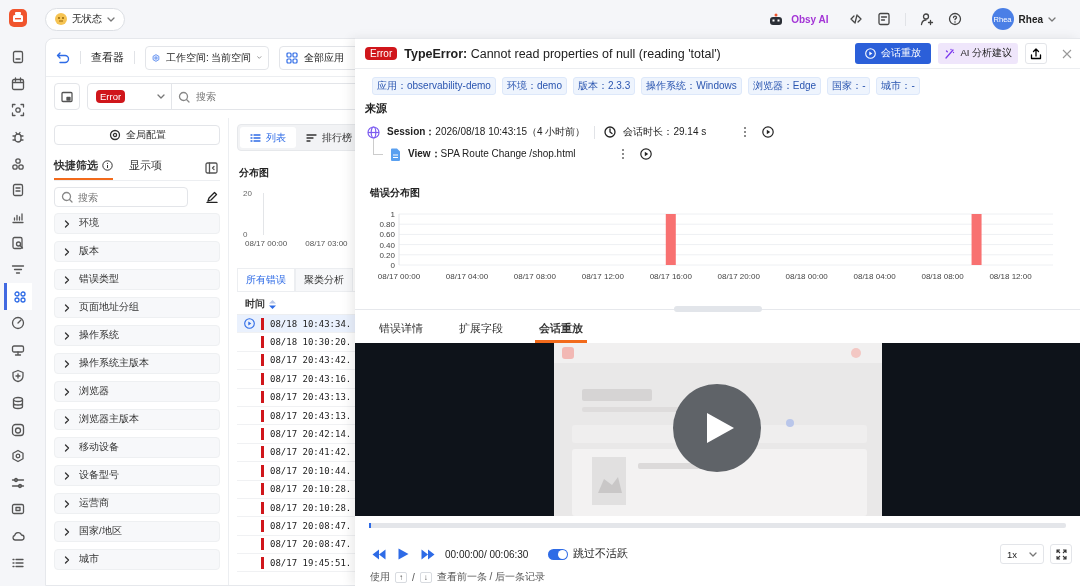 The image size is (1080, 586). Describe the element at coordinates (292, 57) in the screenshot. I see `grid-icon` at that location.